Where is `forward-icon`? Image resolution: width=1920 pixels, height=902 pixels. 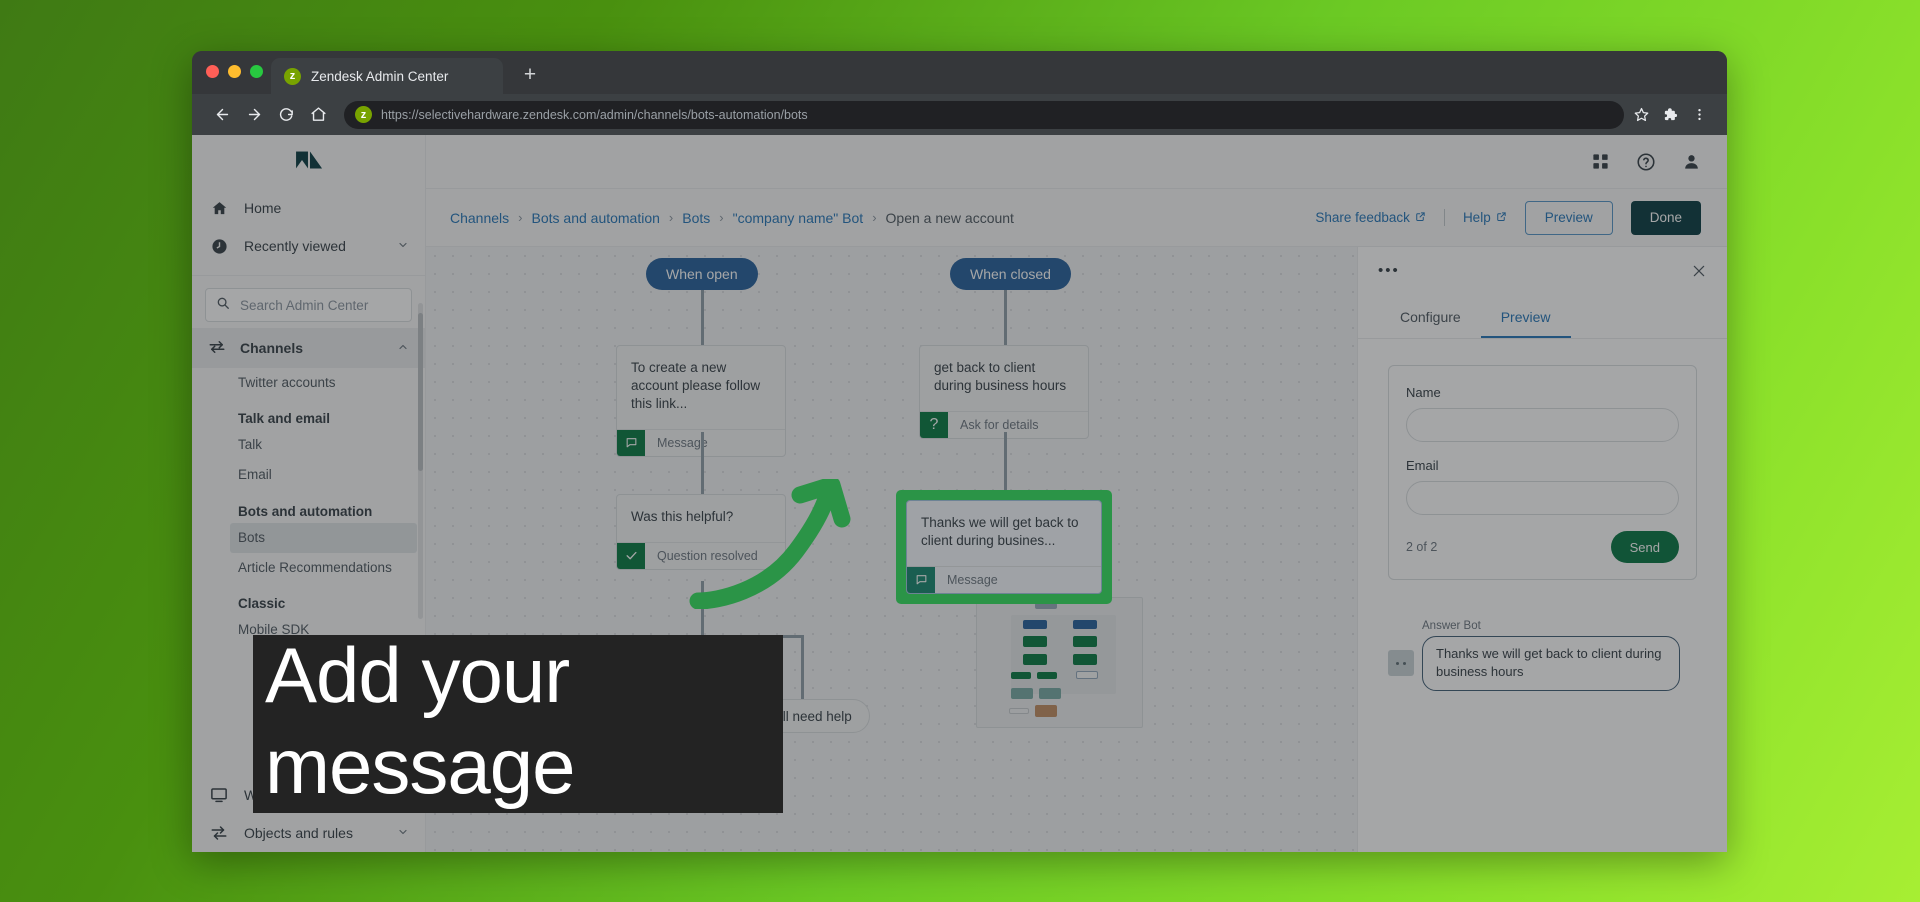 forward-icon is located at coordinates (254, 115).